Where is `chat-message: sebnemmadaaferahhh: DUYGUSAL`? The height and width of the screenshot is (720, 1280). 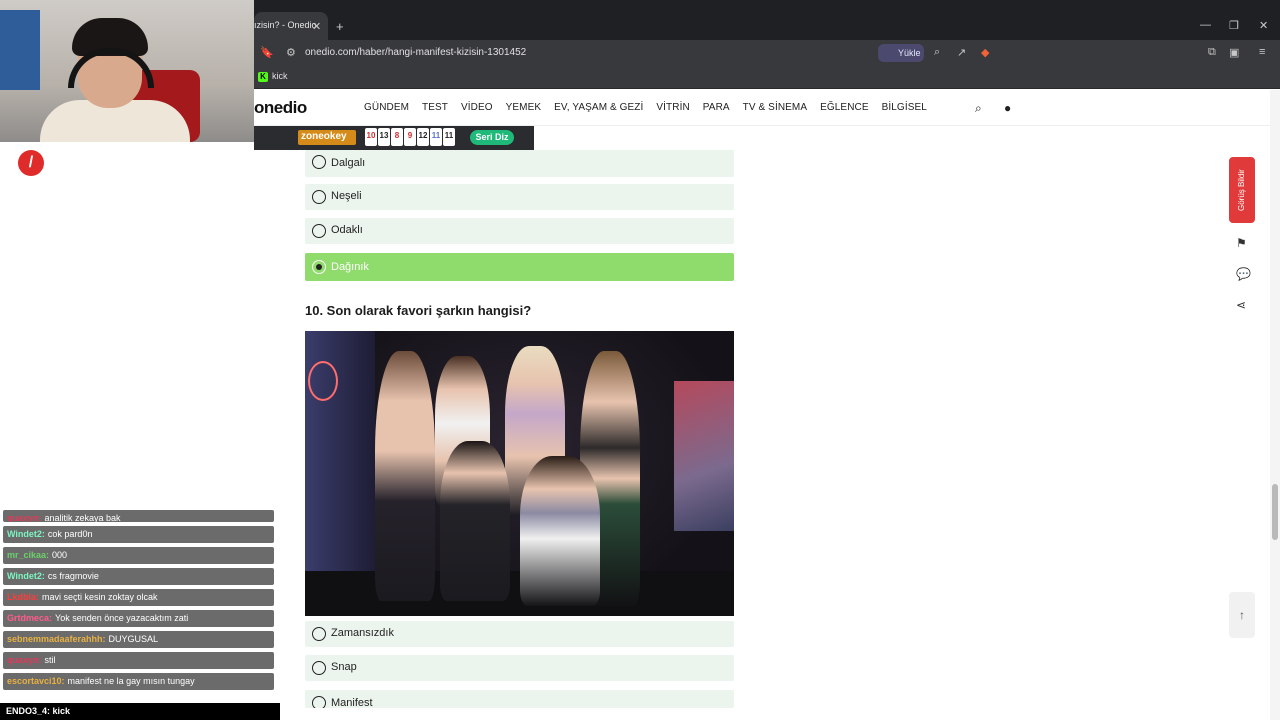 chat-message: sebnemmadaaferahhh: DUYGUSAL is located at coordinates (138, 639).